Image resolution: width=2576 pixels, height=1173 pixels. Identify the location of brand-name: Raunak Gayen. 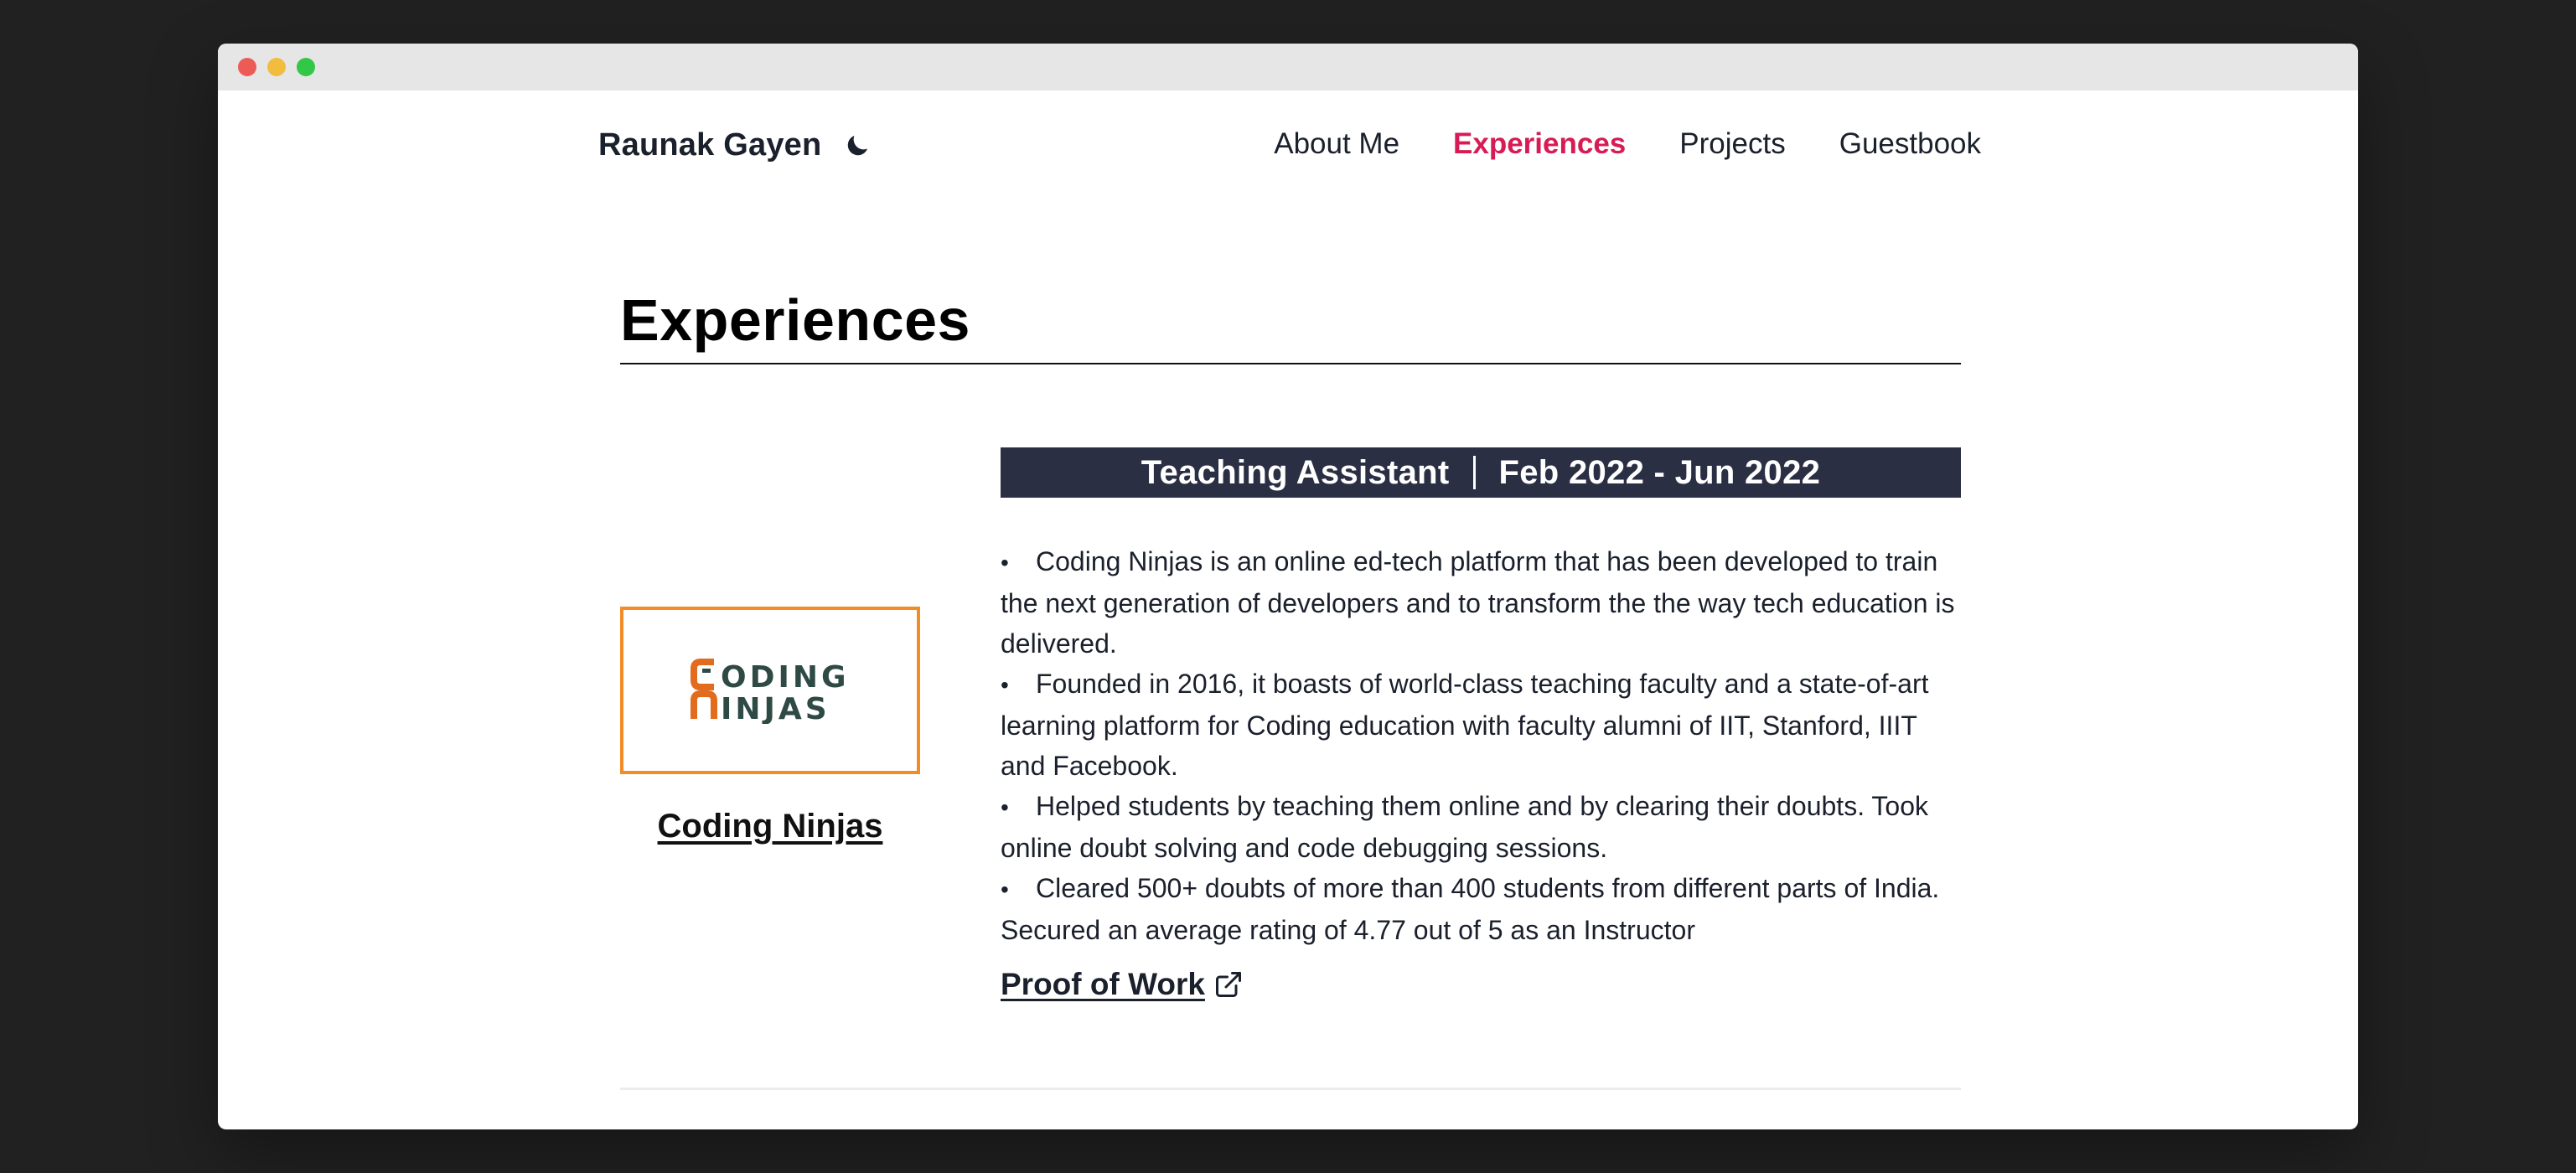
(709, 145).